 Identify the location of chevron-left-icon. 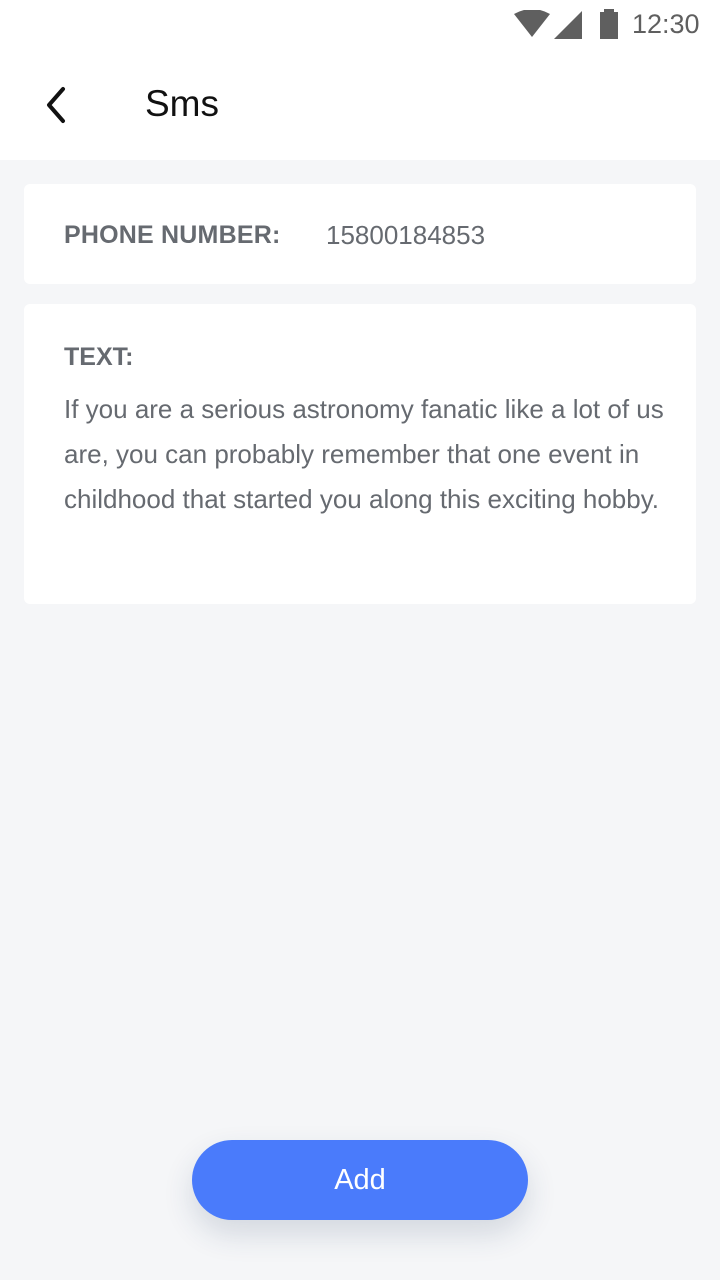
(56, 105).